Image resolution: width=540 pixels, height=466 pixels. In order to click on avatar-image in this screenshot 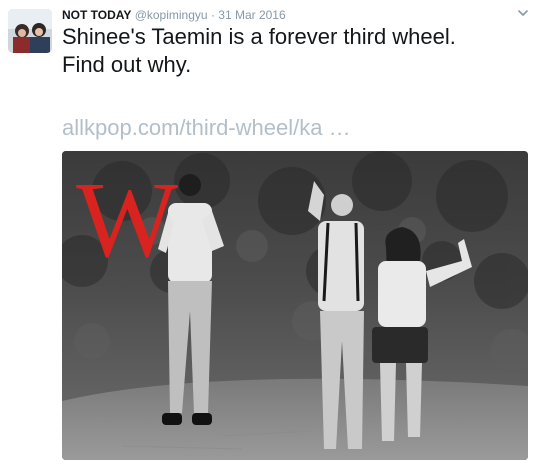, I will do `click(30, 31)`.